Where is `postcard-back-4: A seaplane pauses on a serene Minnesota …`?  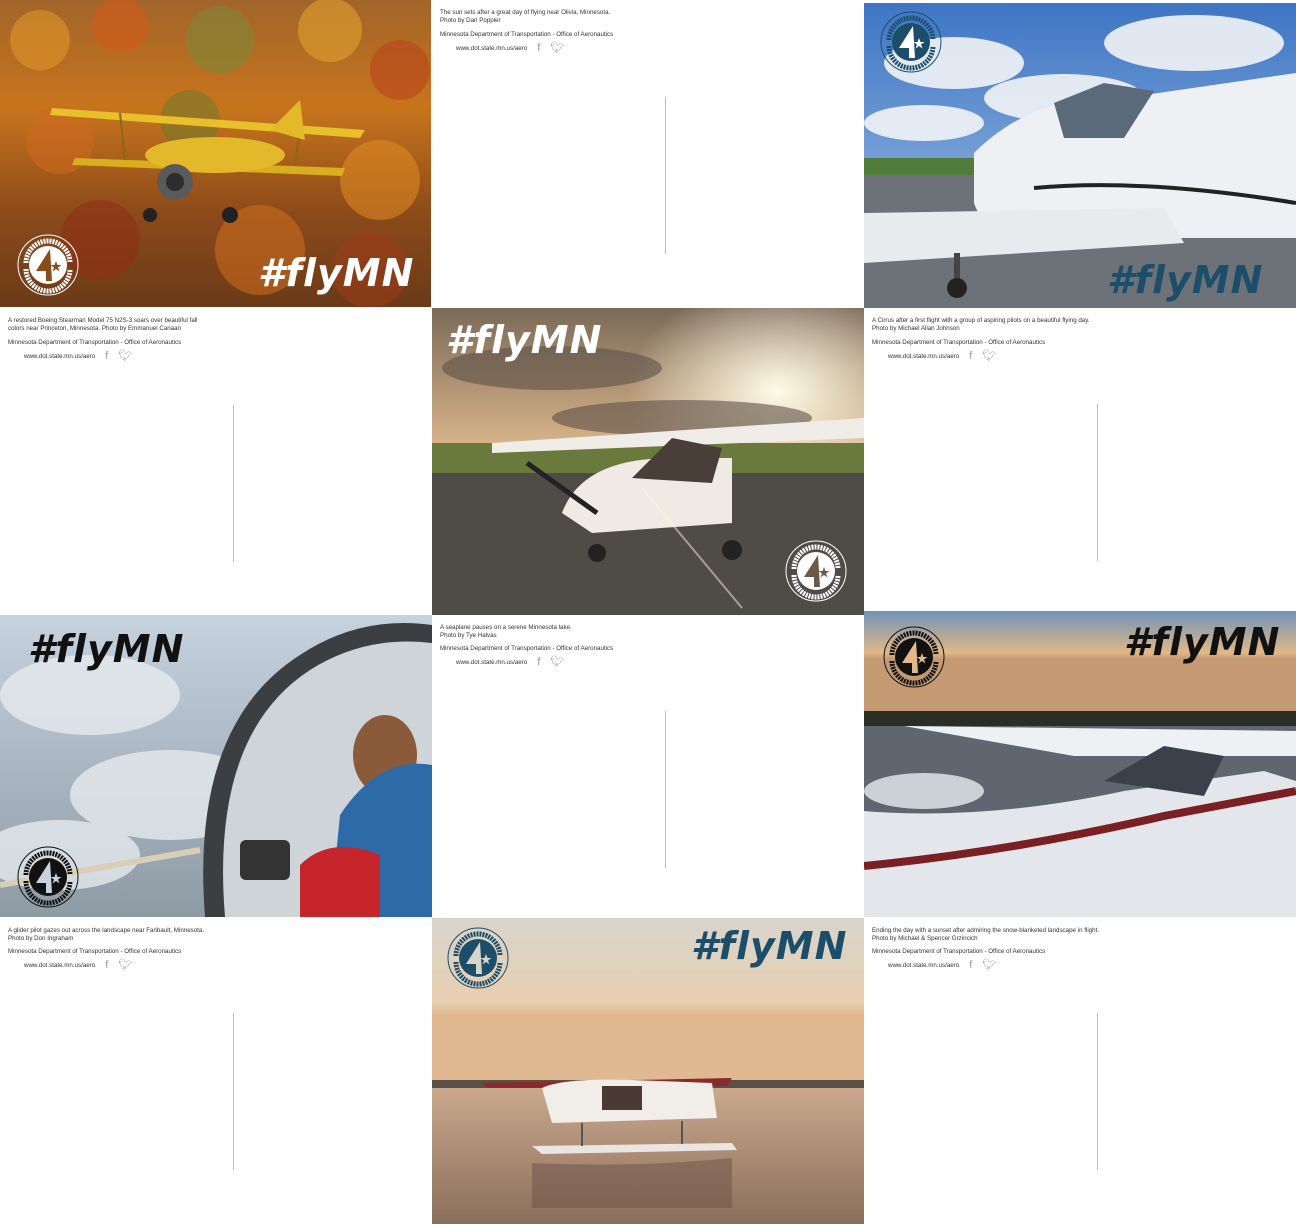 postcard-back-4: A seaplane pauses on a serene Minnesota … is located at coordinates (648, 766).